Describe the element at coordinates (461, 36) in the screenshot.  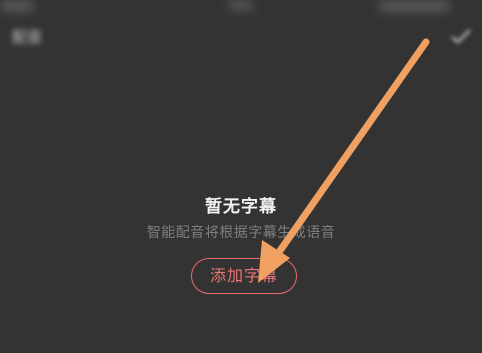
I see `confirm-icon` at that location.